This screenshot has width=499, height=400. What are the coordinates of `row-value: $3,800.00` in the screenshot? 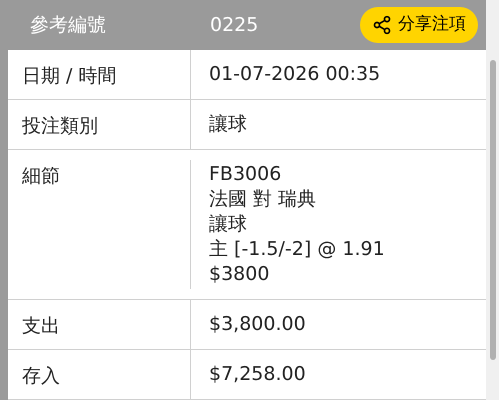 It's located at (258, 324).